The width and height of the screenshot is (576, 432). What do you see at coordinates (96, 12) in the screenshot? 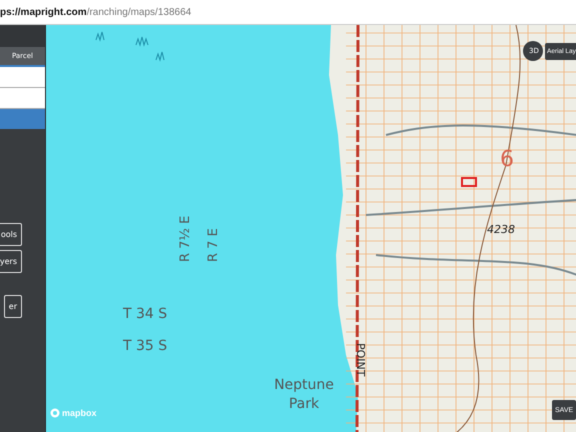
I see `url-text: ps://mapright.com/ranching/maps/138664` at bounding box center [96, 12].